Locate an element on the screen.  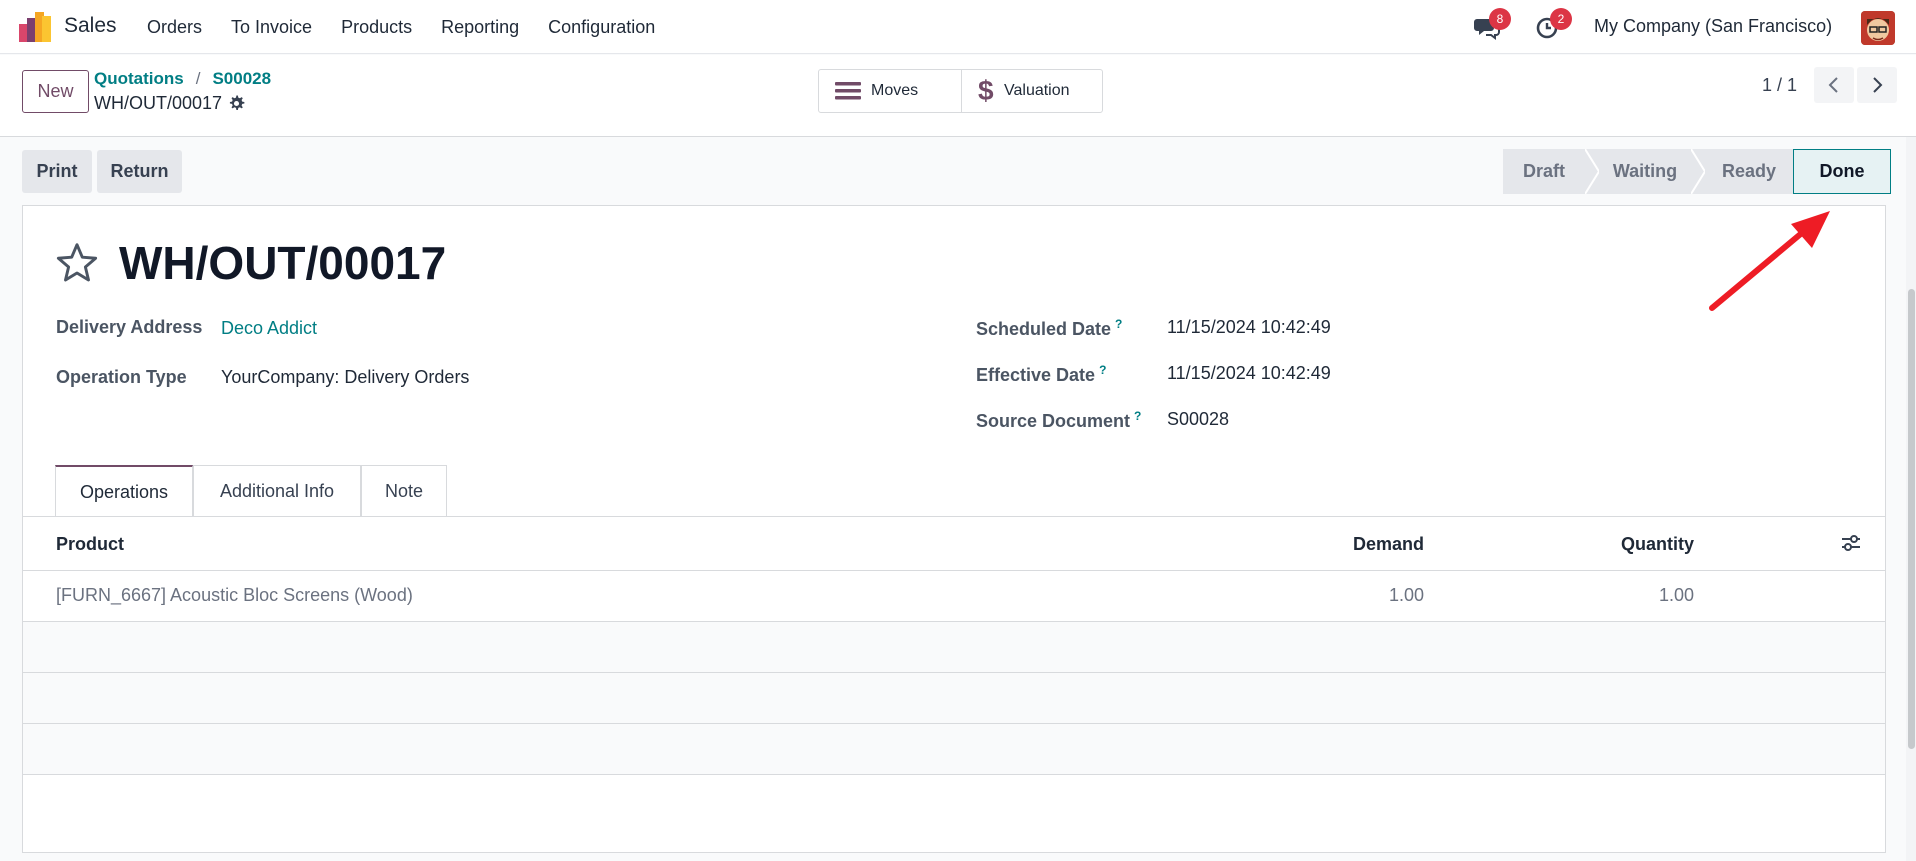
user-avatar is located at coordinates (1878, 28).